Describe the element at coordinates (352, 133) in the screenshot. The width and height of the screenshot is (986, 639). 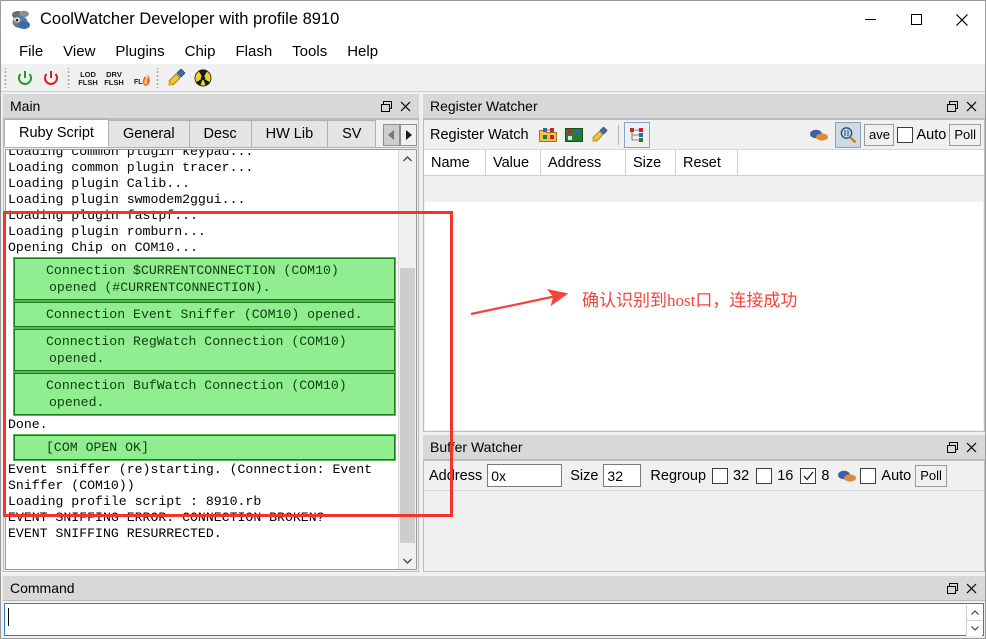
I see `tab-sv: SV` at that location.